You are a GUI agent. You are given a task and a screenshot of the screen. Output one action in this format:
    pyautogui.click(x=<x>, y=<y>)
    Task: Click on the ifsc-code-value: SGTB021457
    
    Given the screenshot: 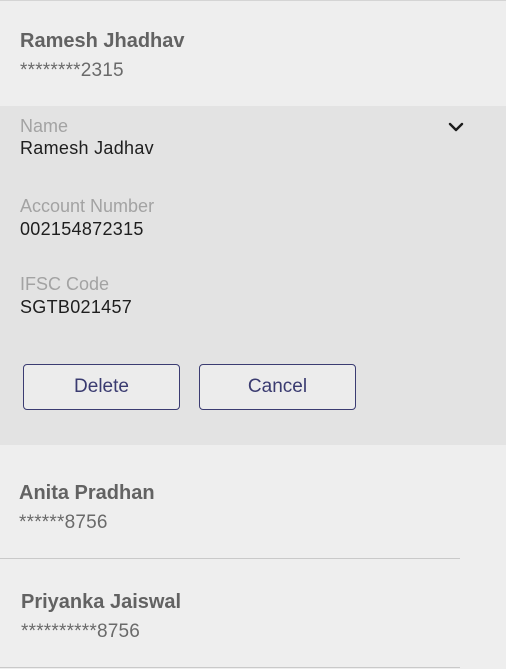 What is the action you would take?
    pyautogui.click(x=76, y=307)
    